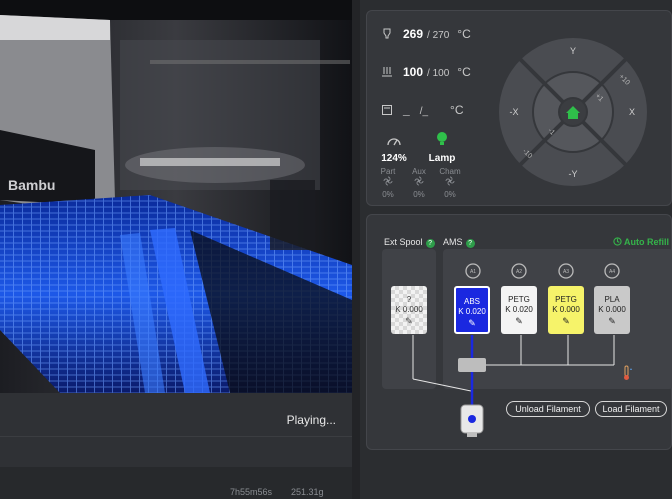 This screenshot has height=499, width=672. Describe the element at coordinates (442, 158) in the screenshot. I see `lamp-label: Lamp` at that location.